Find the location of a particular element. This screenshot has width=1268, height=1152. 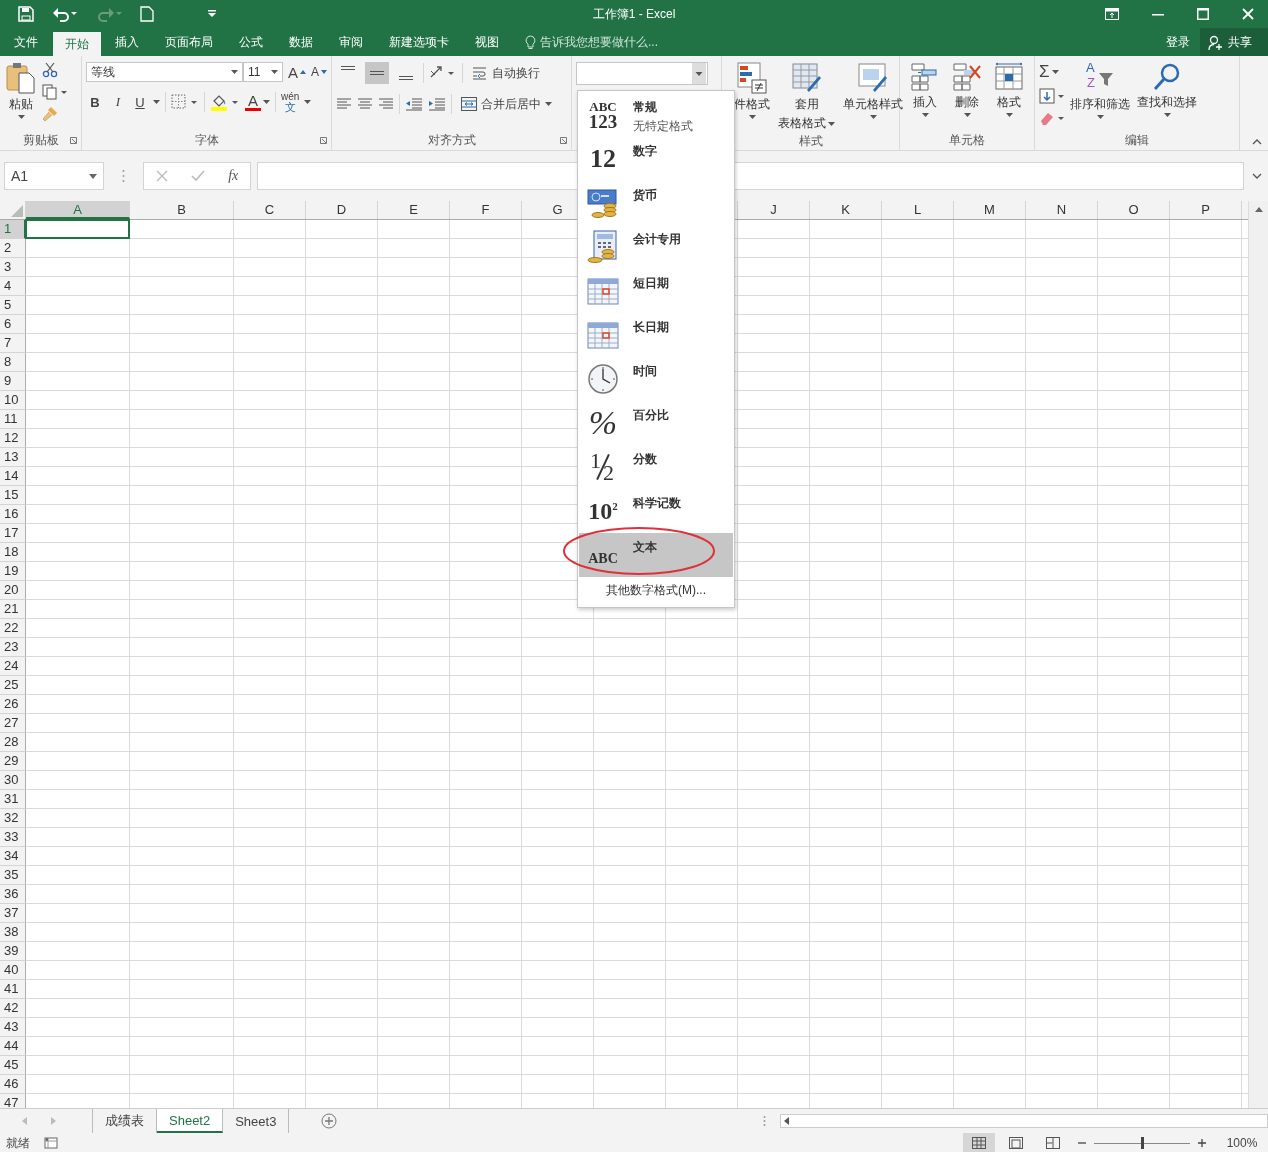

column-header: D is located at coordinates (342, 210).